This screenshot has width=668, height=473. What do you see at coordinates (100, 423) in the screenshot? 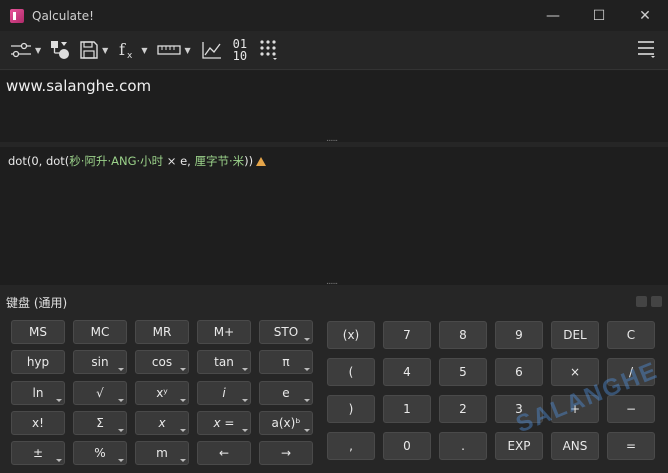
I see `key-3-1: Σ` at bounding box center [100, 423].